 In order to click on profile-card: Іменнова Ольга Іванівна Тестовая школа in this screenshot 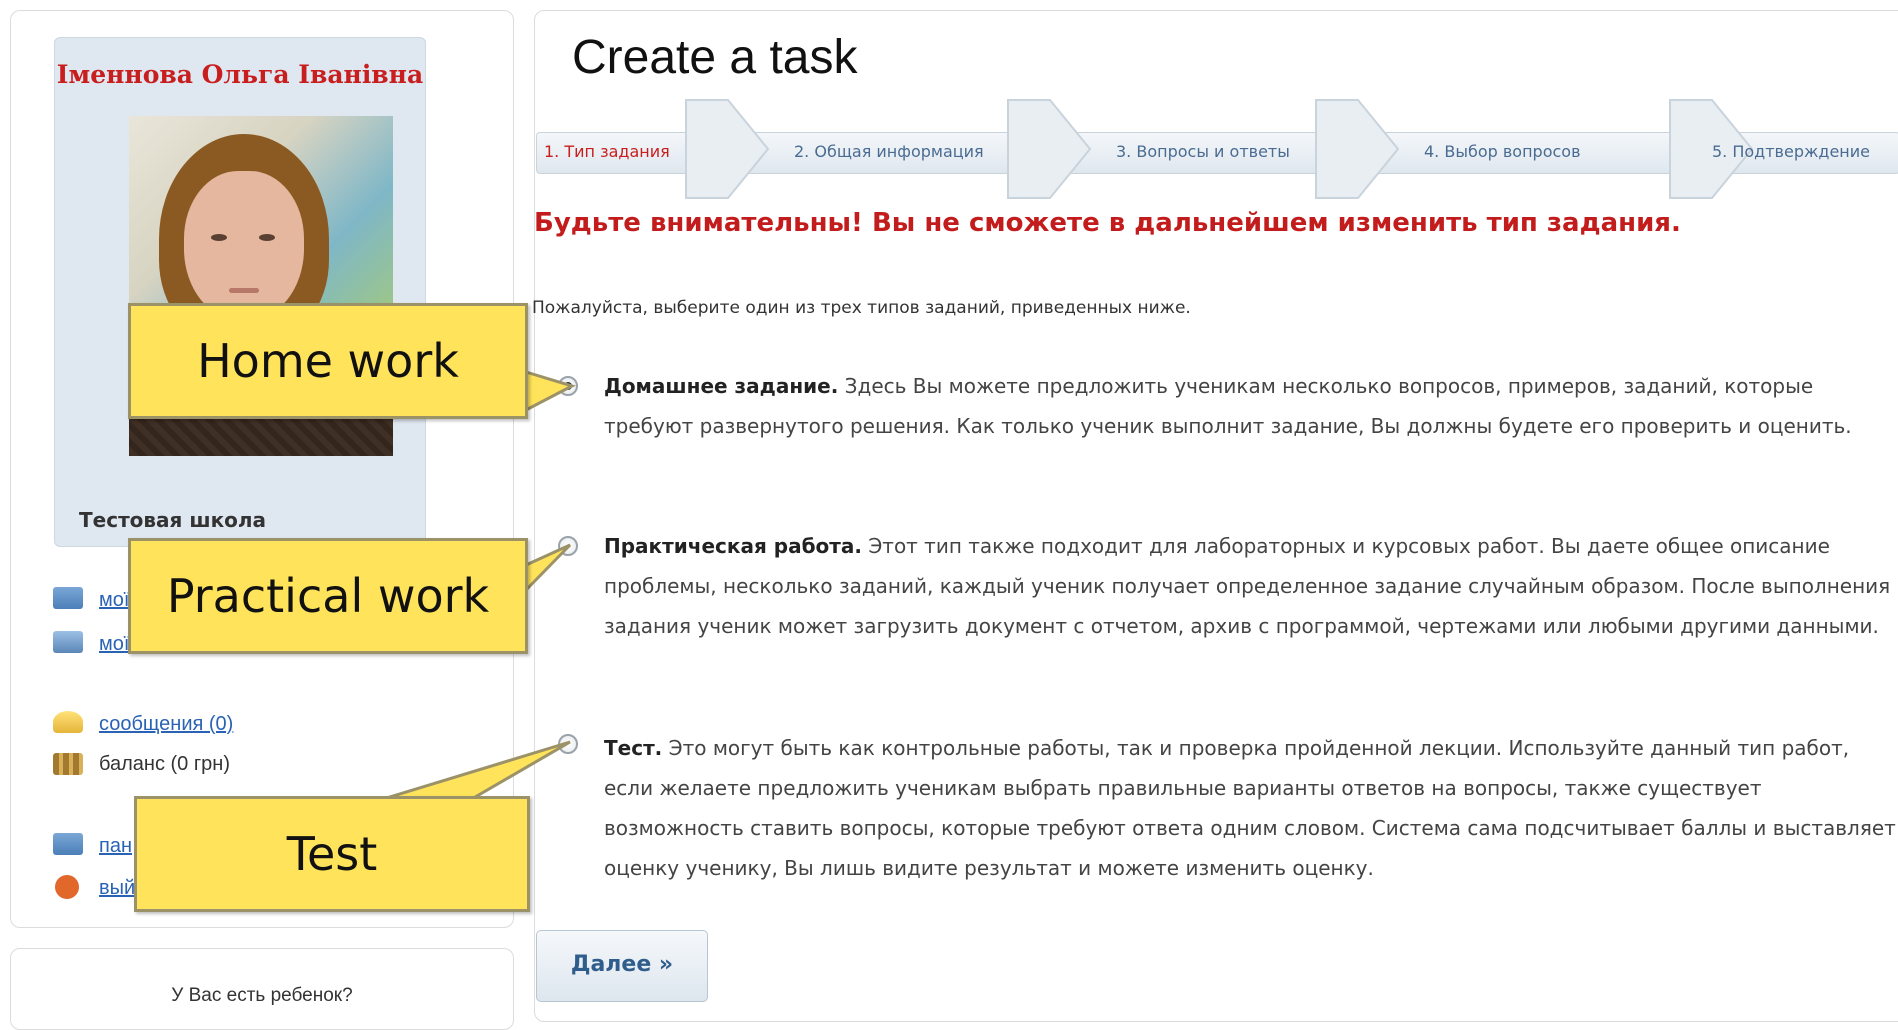, I will do `click(240, 292)`.